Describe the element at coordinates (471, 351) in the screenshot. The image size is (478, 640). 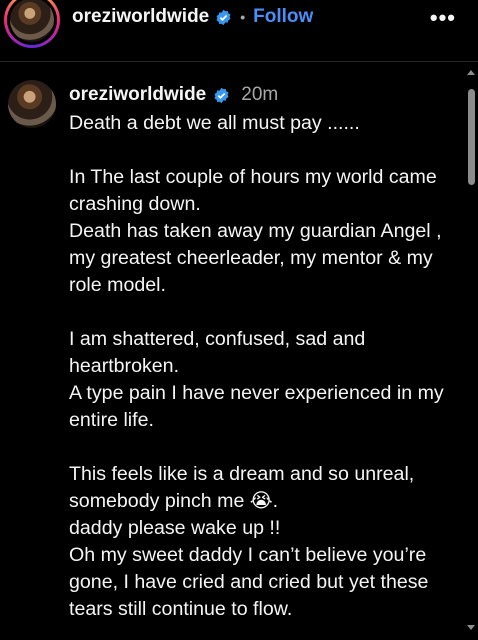
I see `scrollbar` at that location.